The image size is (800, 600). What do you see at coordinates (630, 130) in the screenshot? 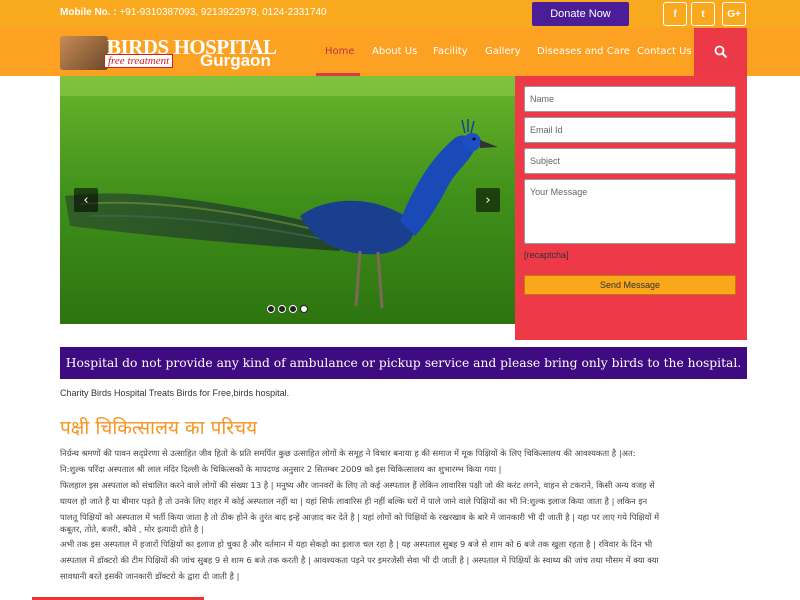
I see `email-input: Email Id` at bounding box center [630, 130].